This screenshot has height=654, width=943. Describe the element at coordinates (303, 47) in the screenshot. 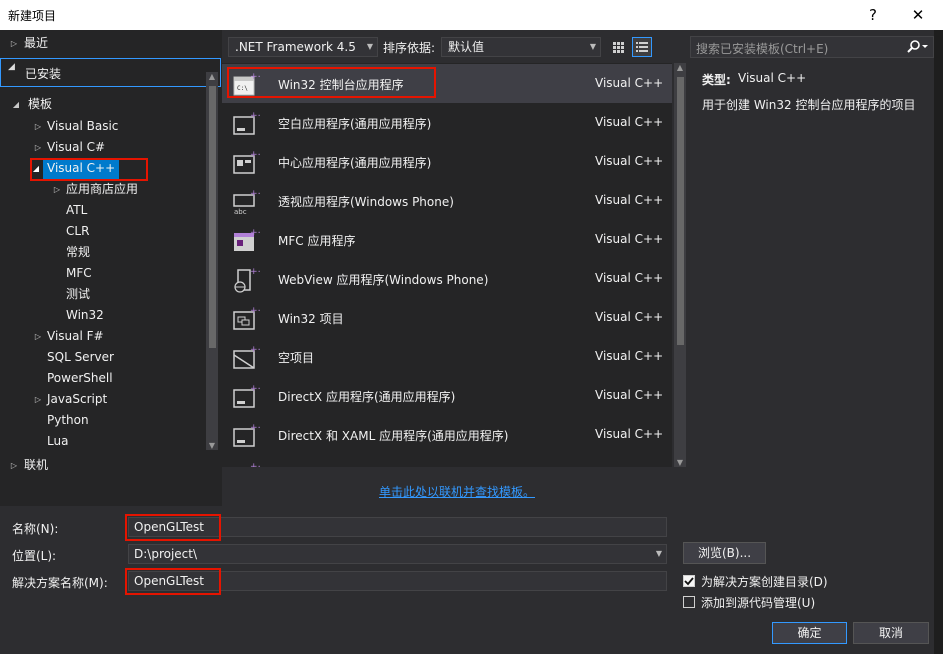

I see `framework-dropdown: .NET Framework 4.5 ▼` at that location.